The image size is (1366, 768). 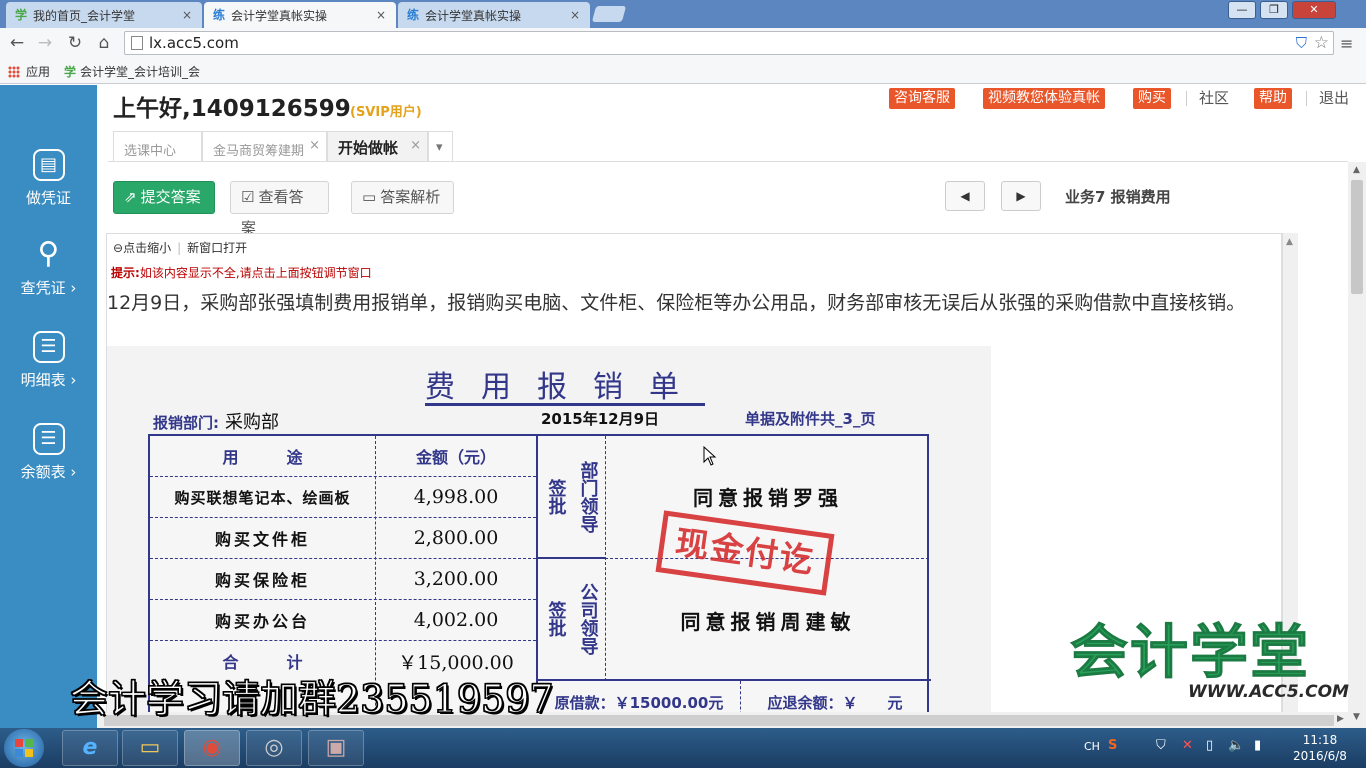 What do you see at coordinates (1301, 43) in the screenshot?
I see `shield-icon: ⛉` at bounding box center [1301, 43].